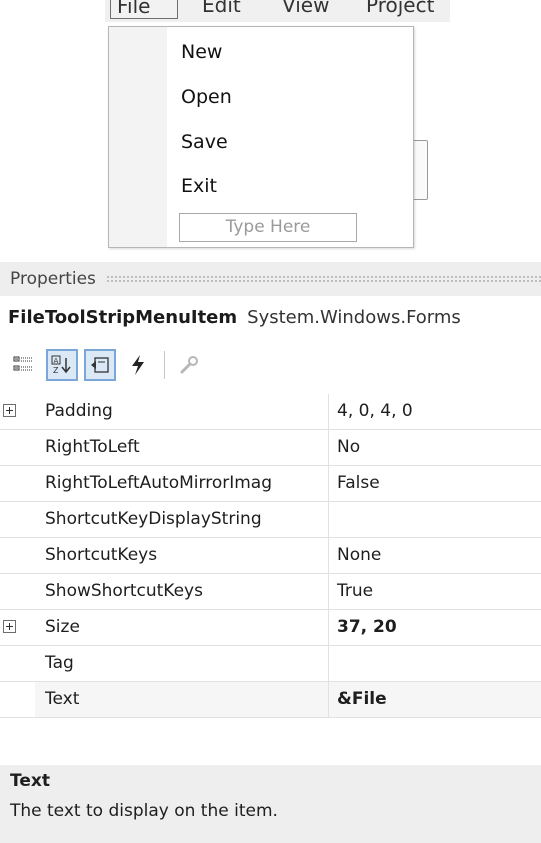 This screenshot has width=541, height=843. I want to click on file-dropdown-menu: New Open Save Exit Type Here, so click(261, 137).